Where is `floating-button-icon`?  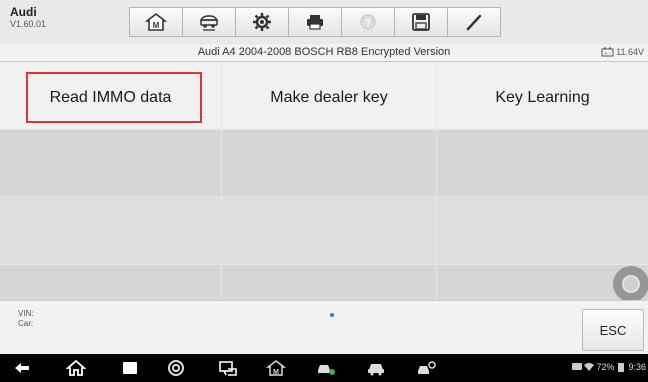
floating-button-icon is located at coordinates (631, 284).